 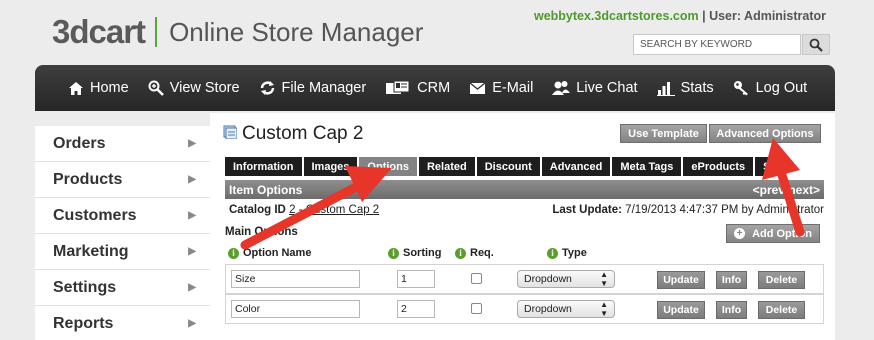 What do you see at coordinates (765, 133) in the screenshot?
I see `advanced-options-button: Advanced Options` at bounding box center [765, 133].